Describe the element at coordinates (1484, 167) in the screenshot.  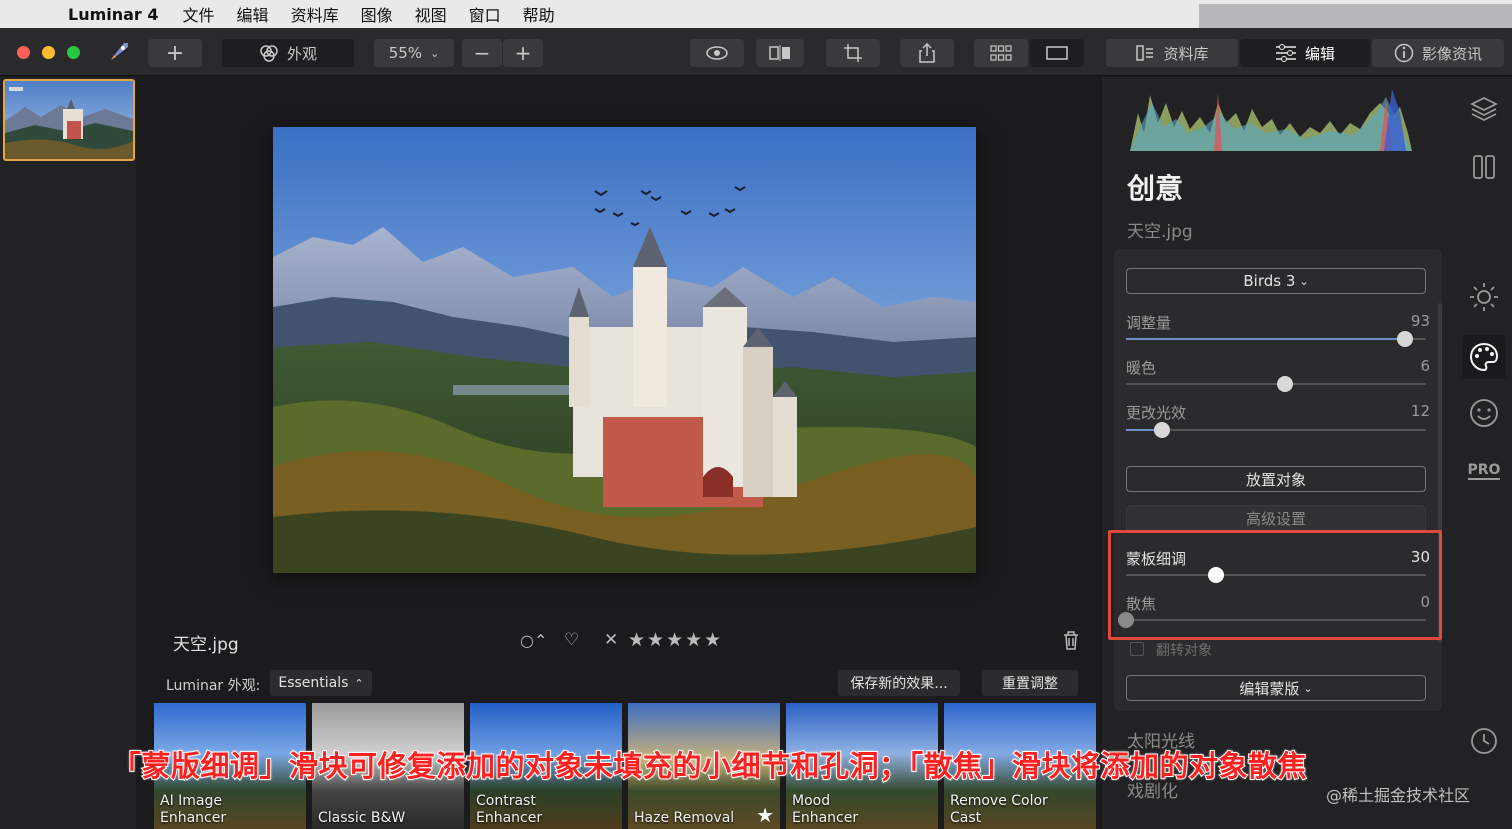
I see `canvas-tools-icon` at that location.